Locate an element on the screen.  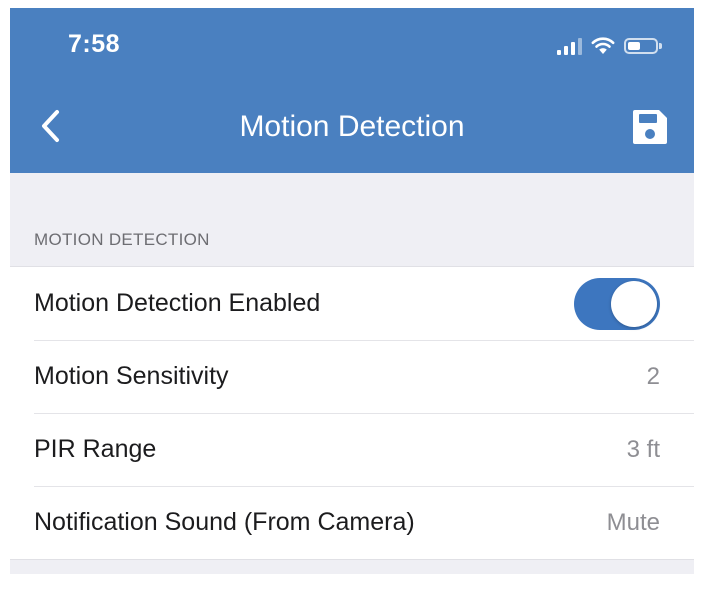
row-value: 3 ft is located at coordinates (643, 449).